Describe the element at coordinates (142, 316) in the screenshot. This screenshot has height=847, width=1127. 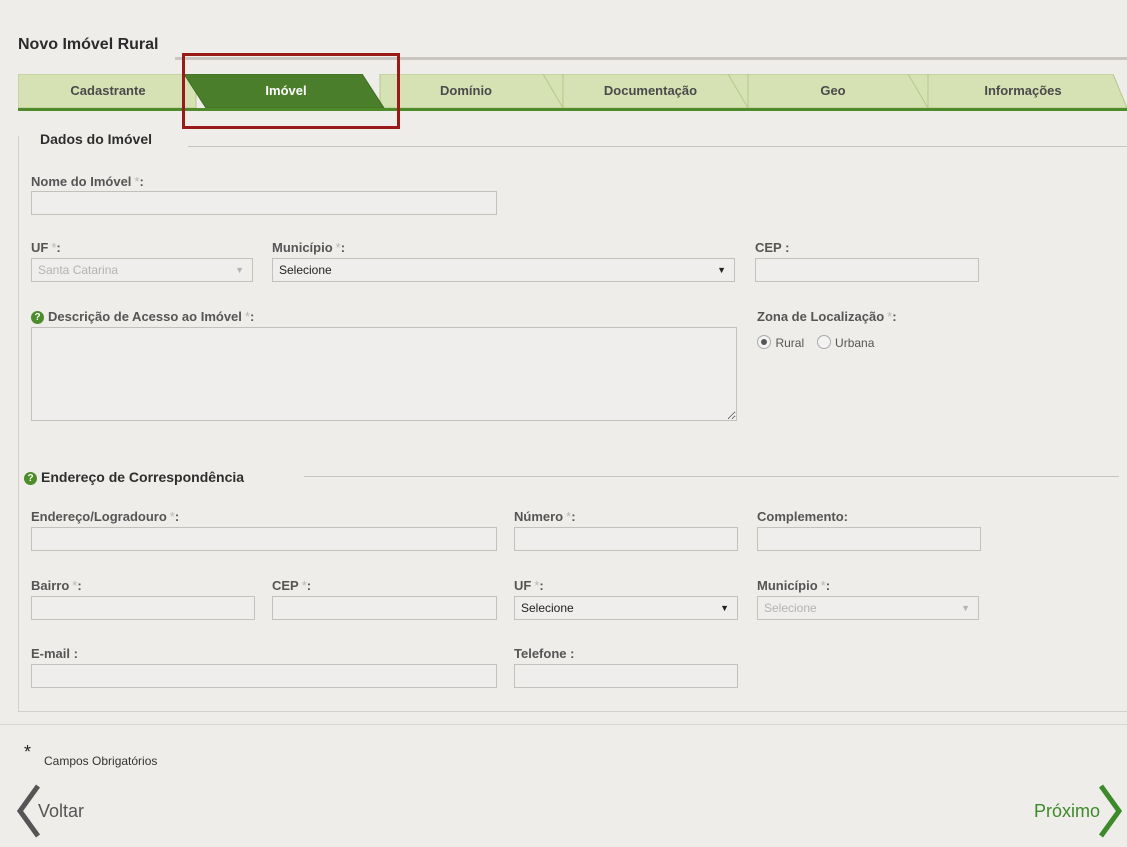
I see `descricao-label: ? Descrição de Acesso ao Imóvel *:` at that location.